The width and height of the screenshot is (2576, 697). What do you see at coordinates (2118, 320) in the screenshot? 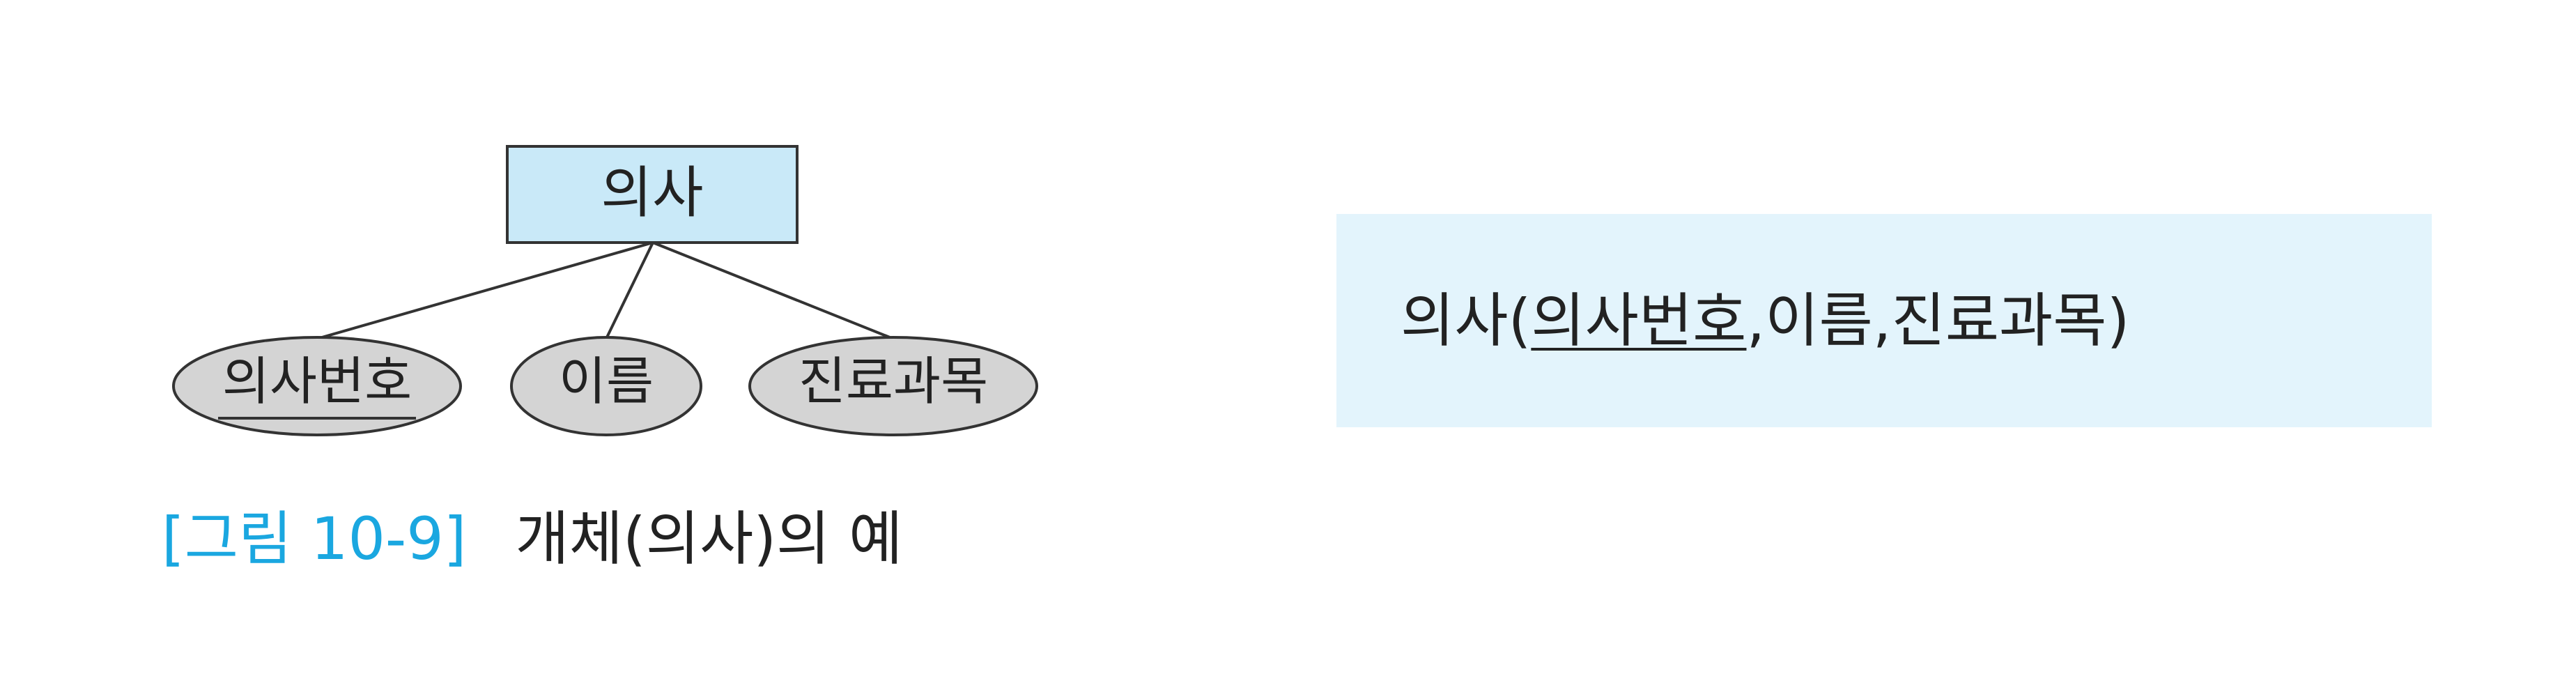
I see `relation-close-paren: )` at bounding box center [2118, 320].